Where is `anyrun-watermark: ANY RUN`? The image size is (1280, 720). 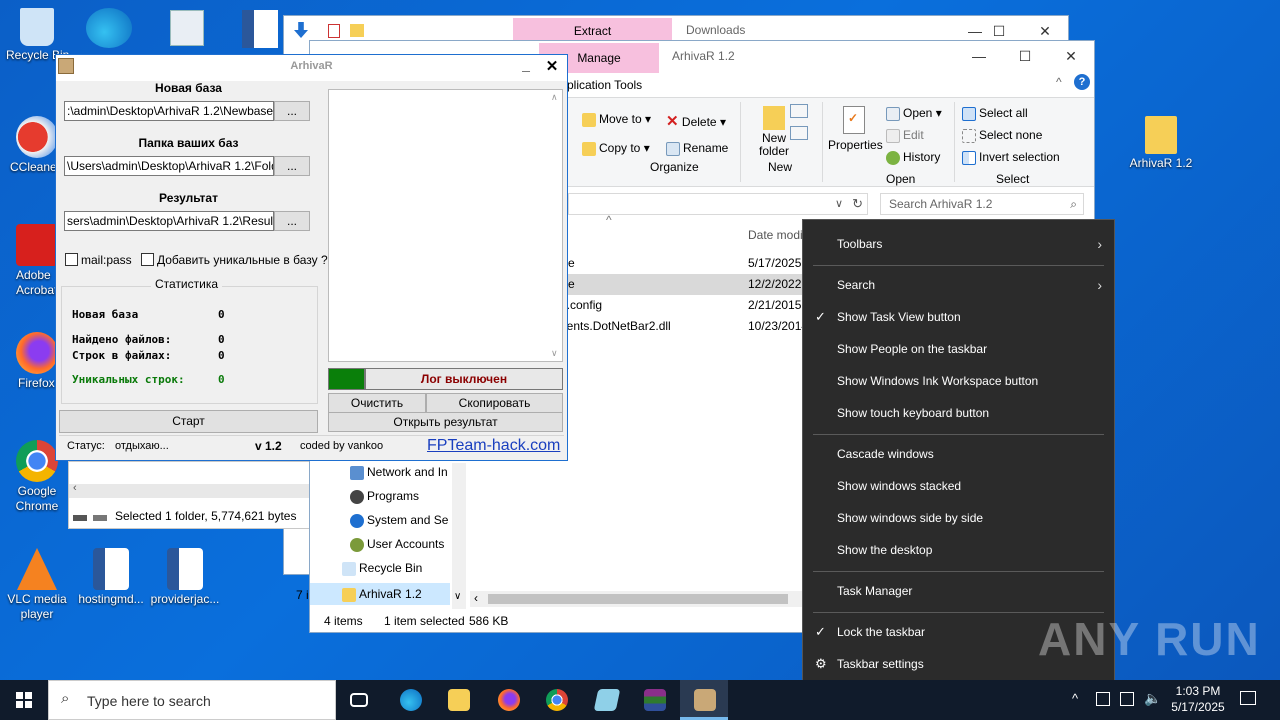 anyrun-watermark: ANY RUN is located at coordinates (1149, 639).